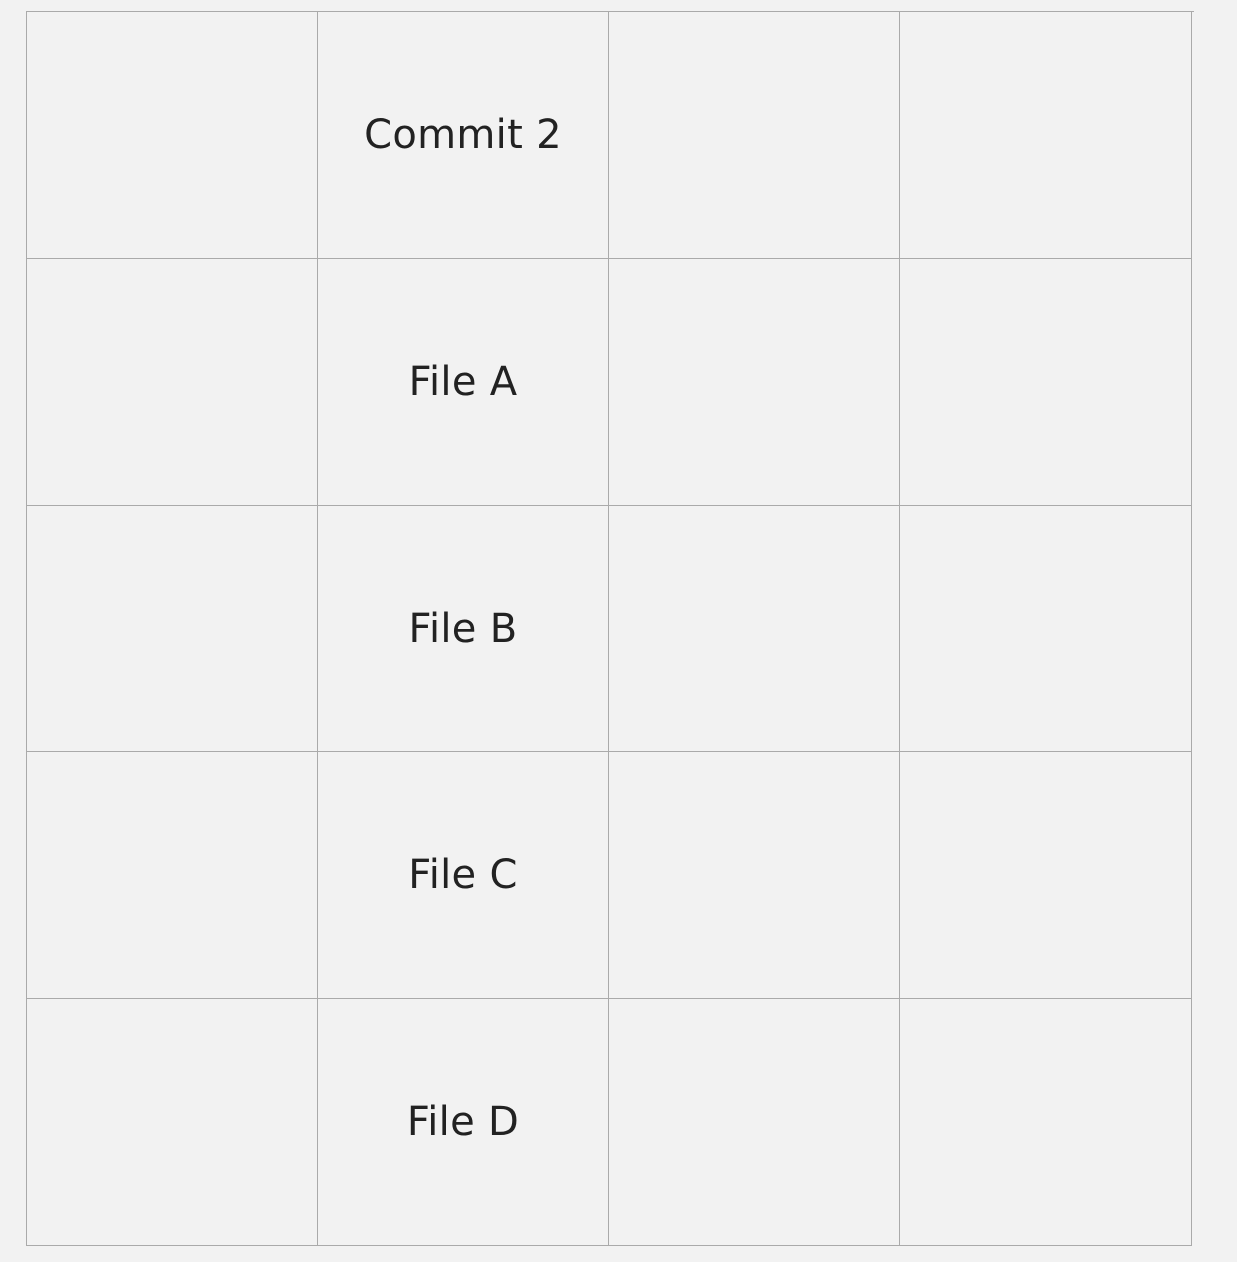 The image size is (1237, 1262). I want to click on grid-cell-r3-c0, so click(172, 875).